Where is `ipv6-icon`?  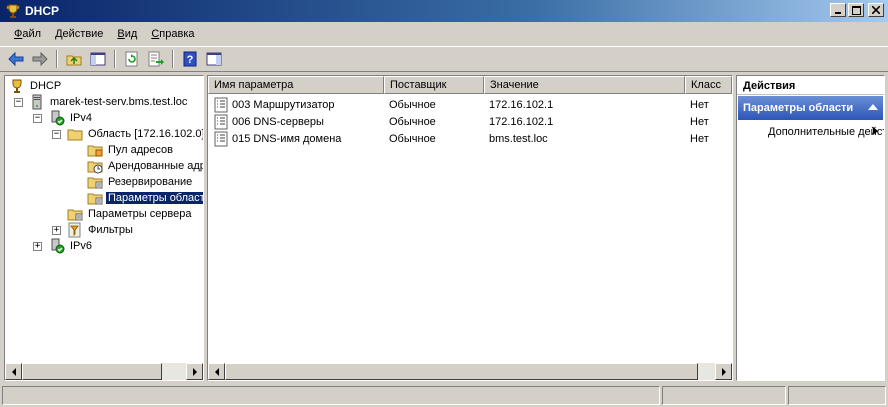 ipv6-icon is located at coordinates (58, 246).